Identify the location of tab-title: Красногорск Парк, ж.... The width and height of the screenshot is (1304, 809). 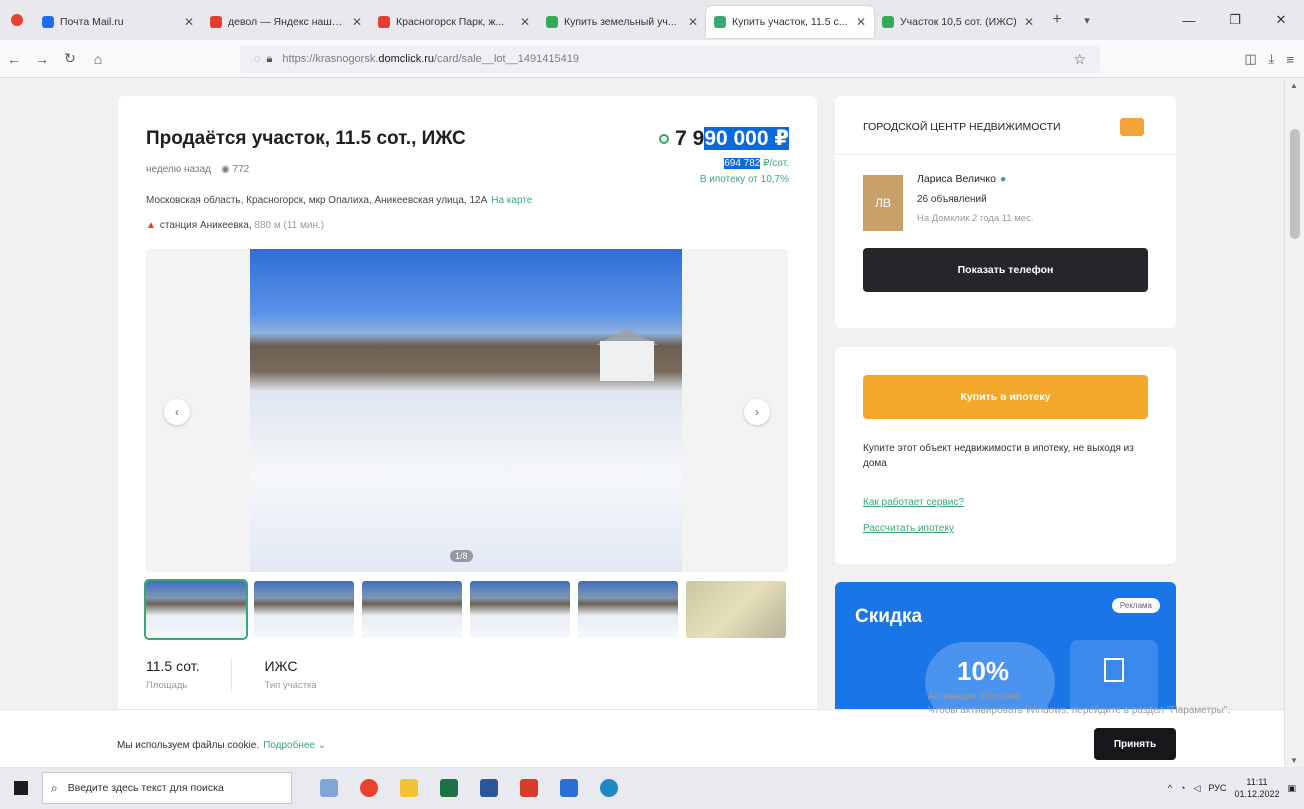
(450, 22).